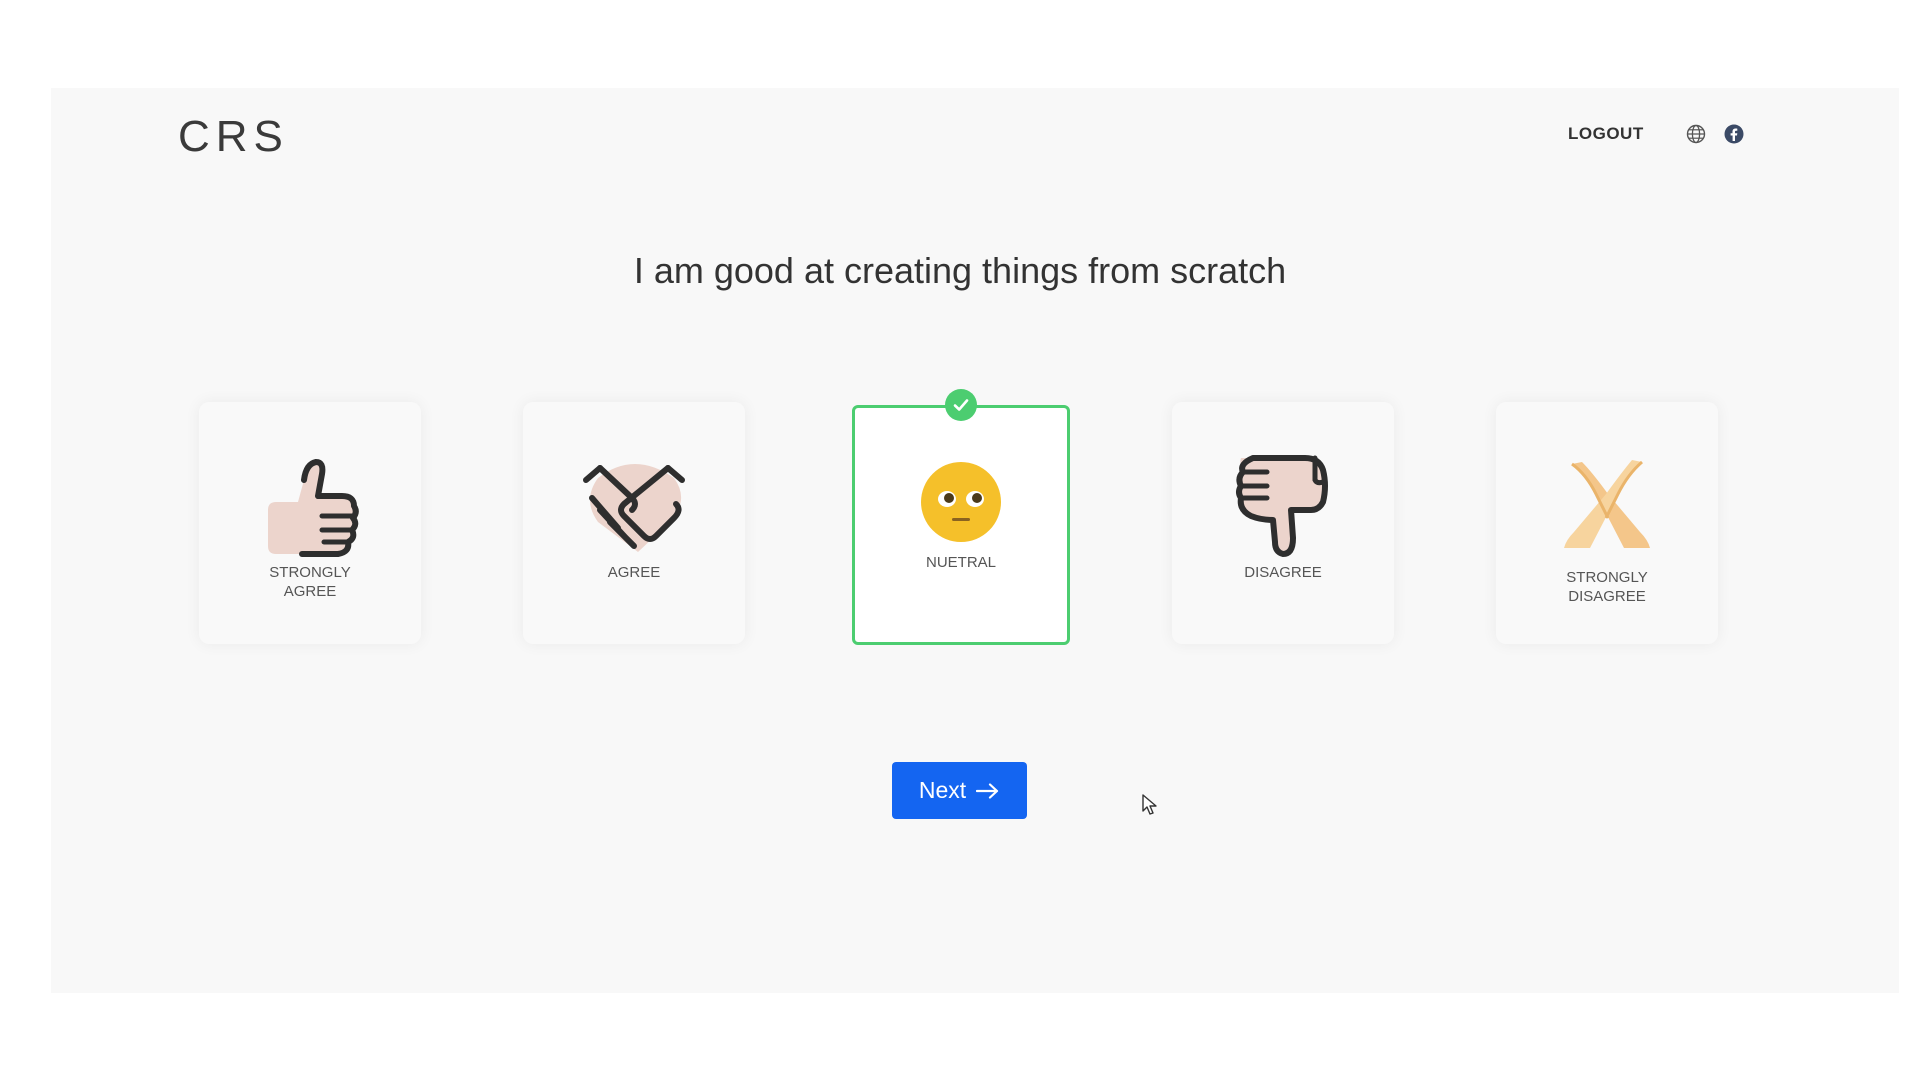  I want to click on logout-link: LOGOUT, so click(1606, 134).